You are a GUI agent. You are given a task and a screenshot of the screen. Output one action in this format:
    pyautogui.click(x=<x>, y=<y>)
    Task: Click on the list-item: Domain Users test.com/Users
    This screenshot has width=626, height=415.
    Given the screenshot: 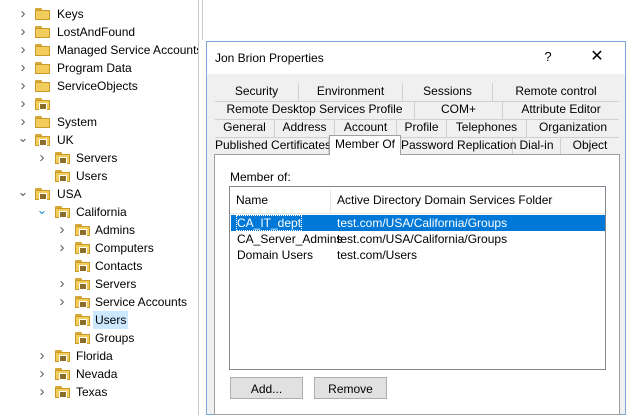 What is the action you would take?
    pyautogui.click(x=418, y=255)
    